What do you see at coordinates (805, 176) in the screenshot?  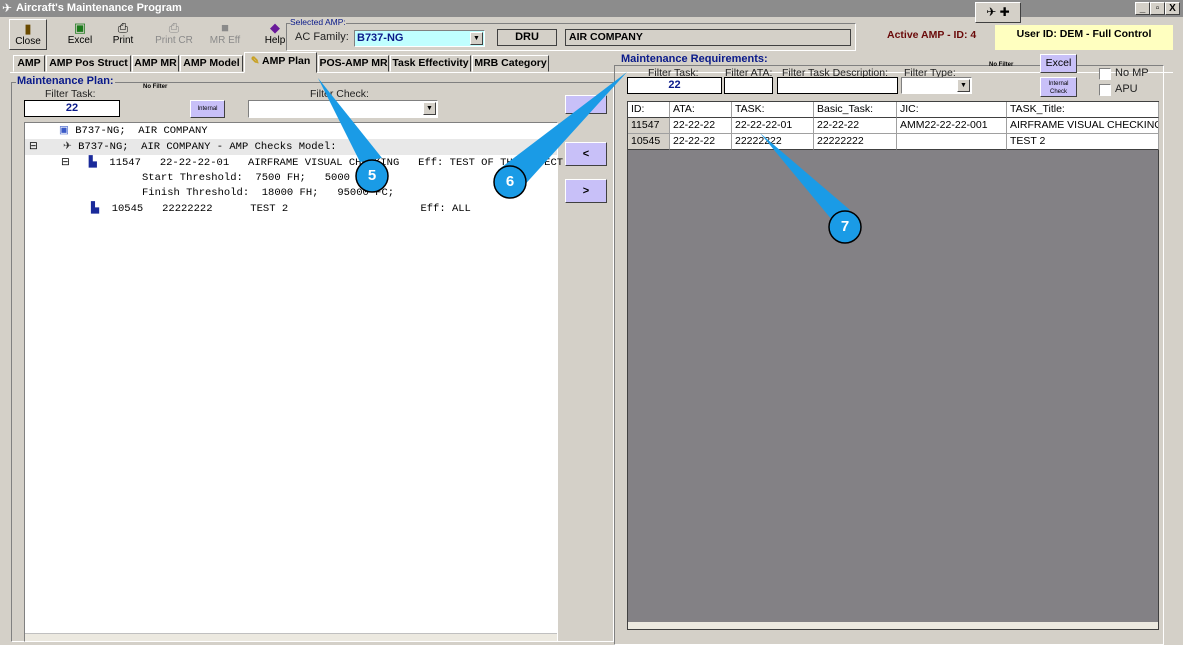 I see `callout-7-pointer` at bounding box center [805, 176].